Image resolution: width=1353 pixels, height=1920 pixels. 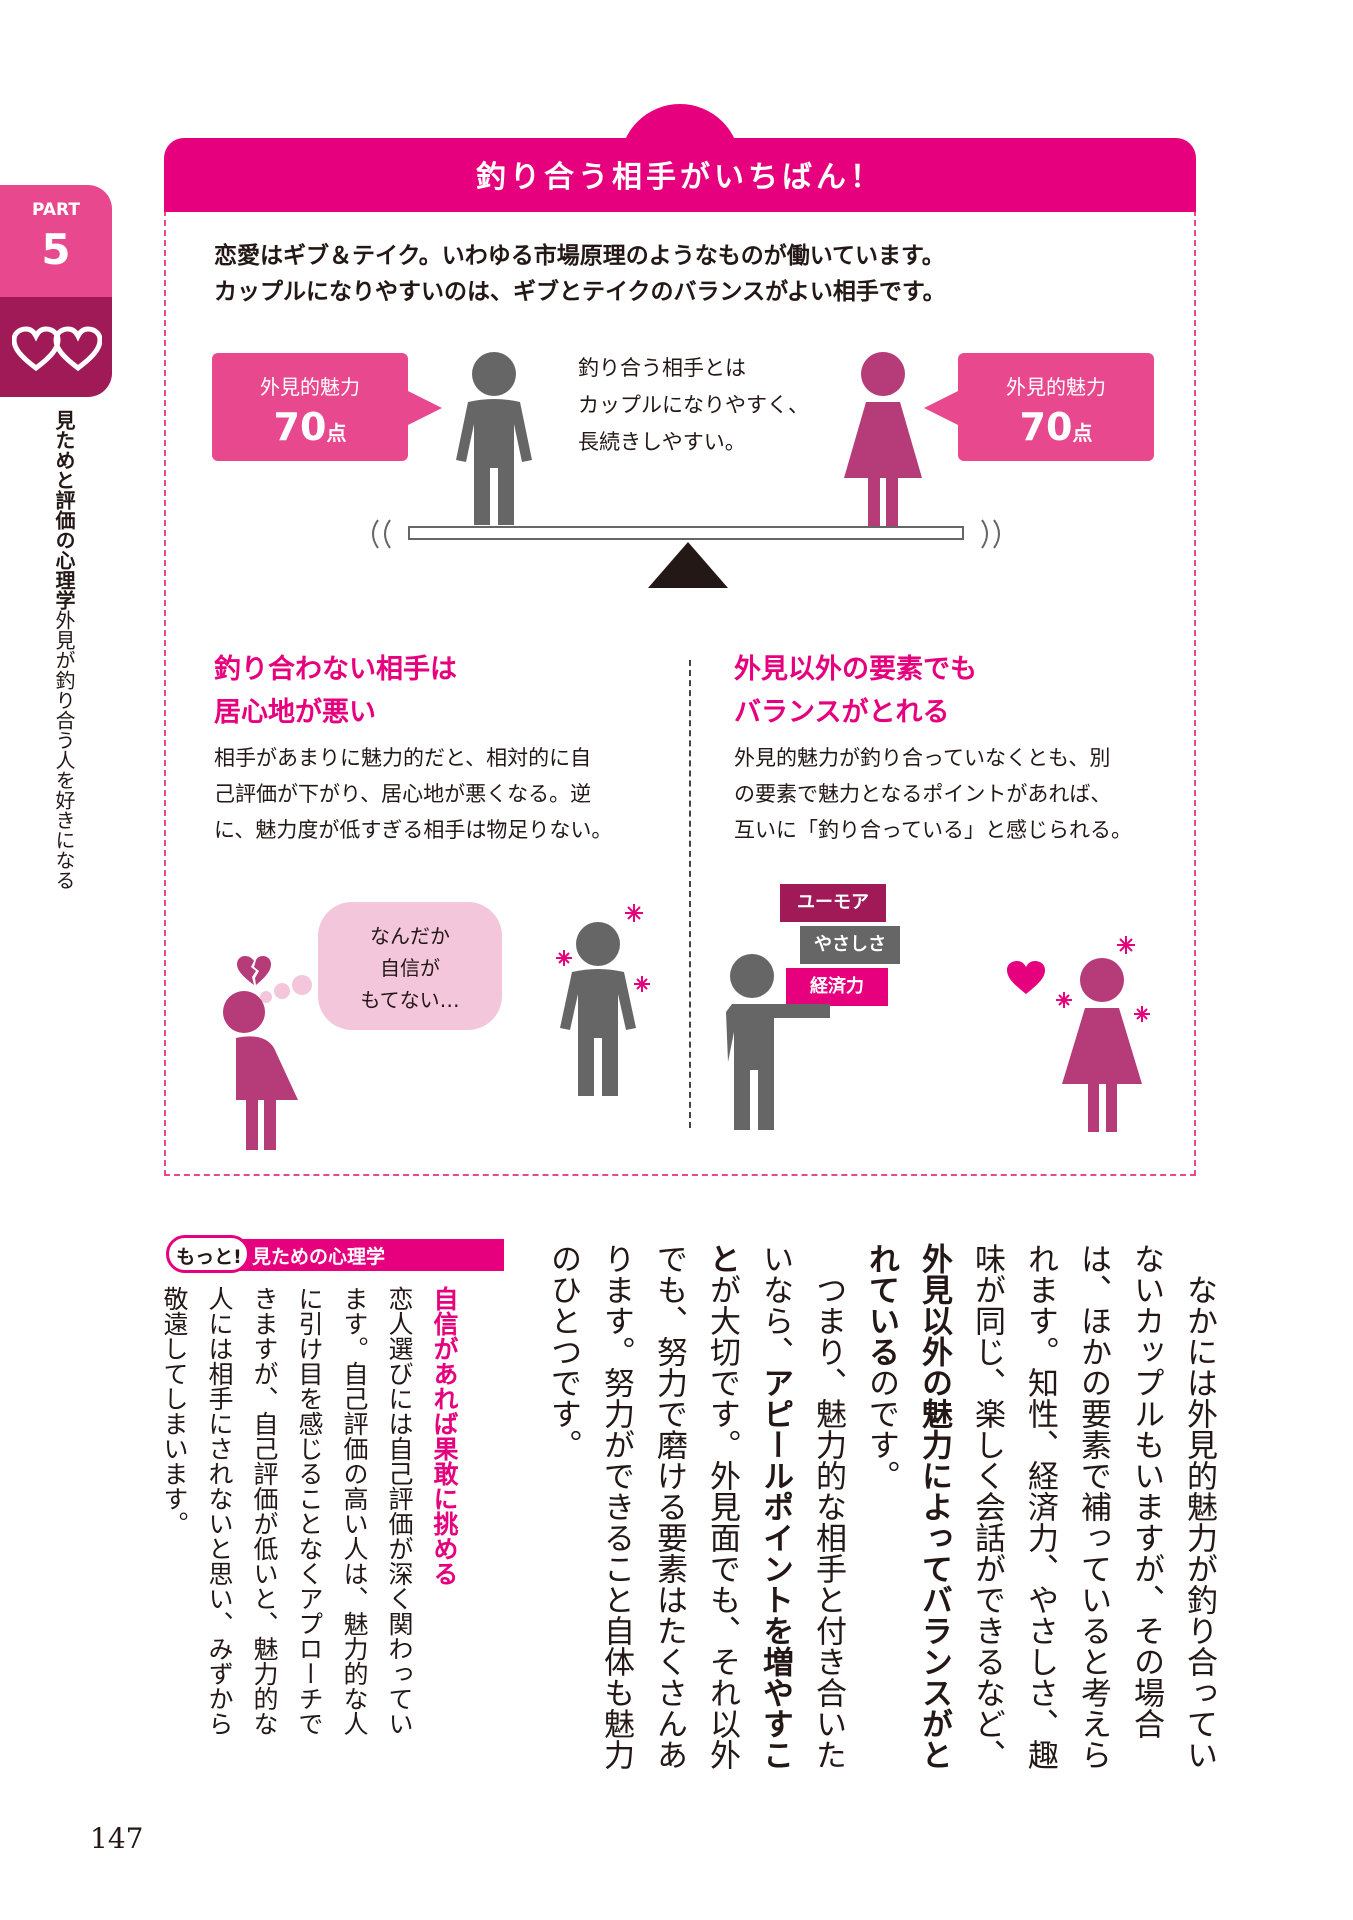 What do you see at coordinates (403, 758) in the screenshot?
I see `left-body-line: 相手があまりに魅力的だと、相対的に自` at bounding box center [403, 758].